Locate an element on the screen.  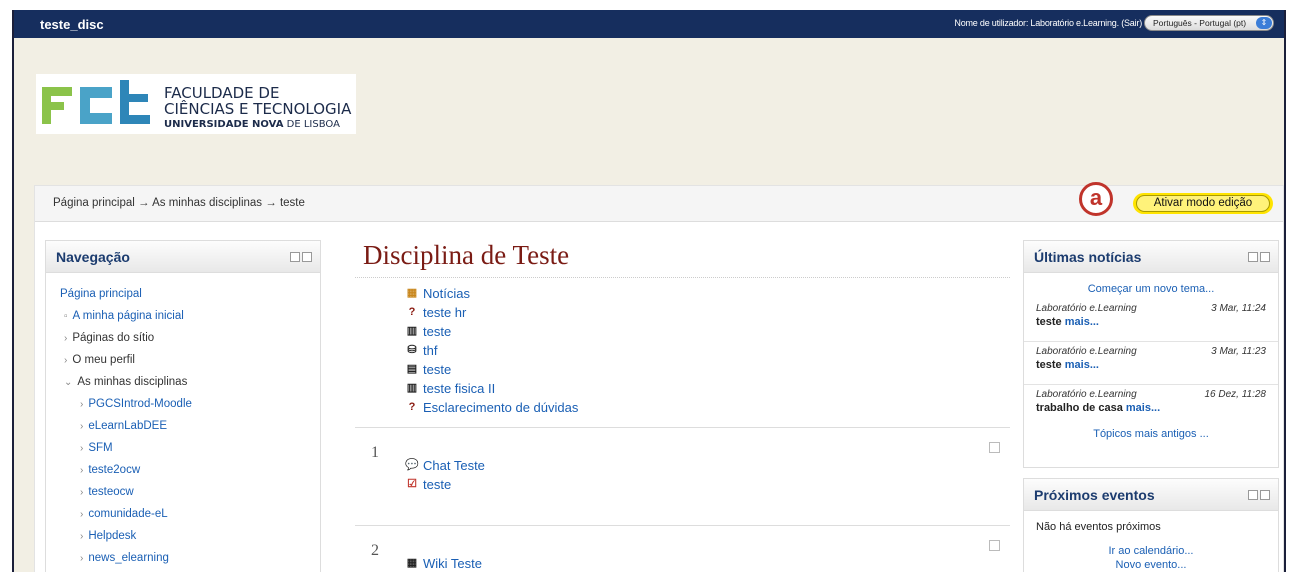
news-title: Últimas notícias is located at coordinates (1088, 257).